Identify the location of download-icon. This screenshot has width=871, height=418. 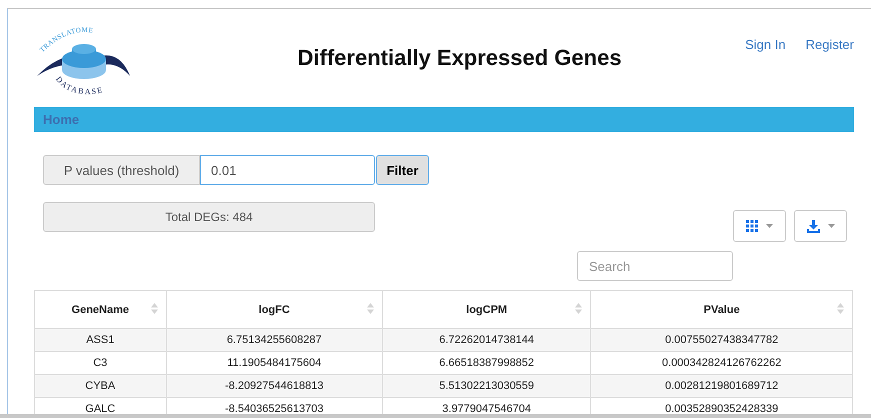
(813, 226).